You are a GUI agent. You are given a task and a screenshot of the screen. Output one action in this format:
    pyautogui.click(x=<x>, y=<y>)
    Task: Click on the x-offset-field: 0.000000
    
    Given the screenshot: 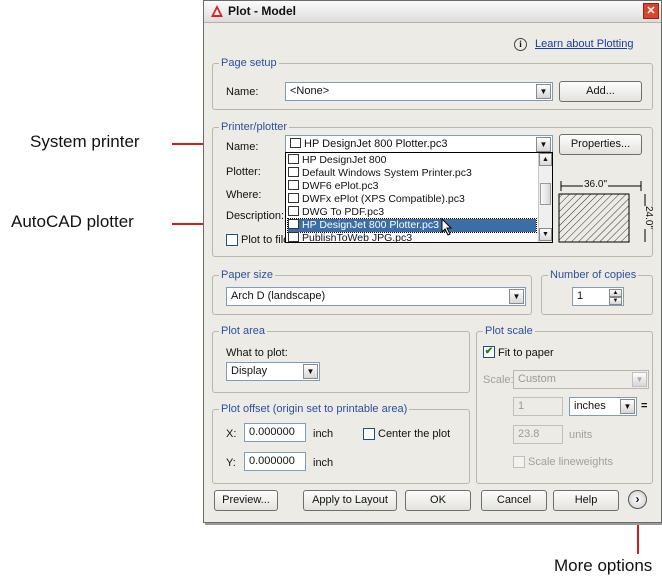 What is the action you would take?
    pyautogui.click(x=275, y=432)
    